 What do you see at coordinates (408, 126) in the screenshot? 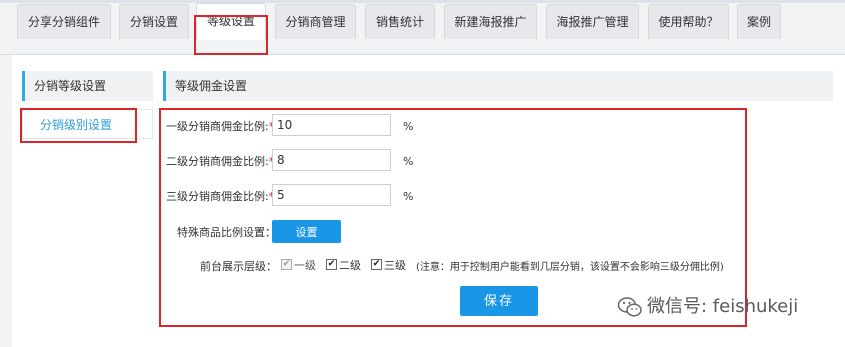
I see `level1-unit: %` at bounding box center [408, 126].